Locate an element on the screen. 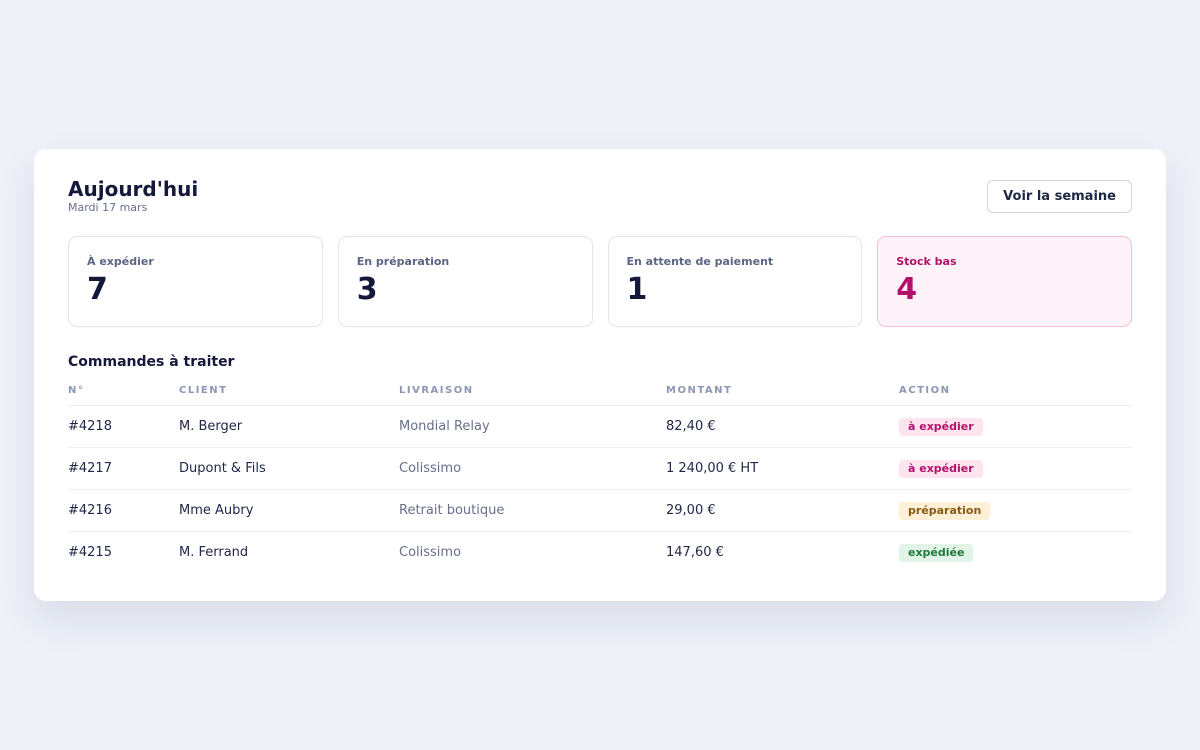 This screenshot has height=750, width=1200. view-week-button: Voir la semaine is located at coordinates (1059, 196).